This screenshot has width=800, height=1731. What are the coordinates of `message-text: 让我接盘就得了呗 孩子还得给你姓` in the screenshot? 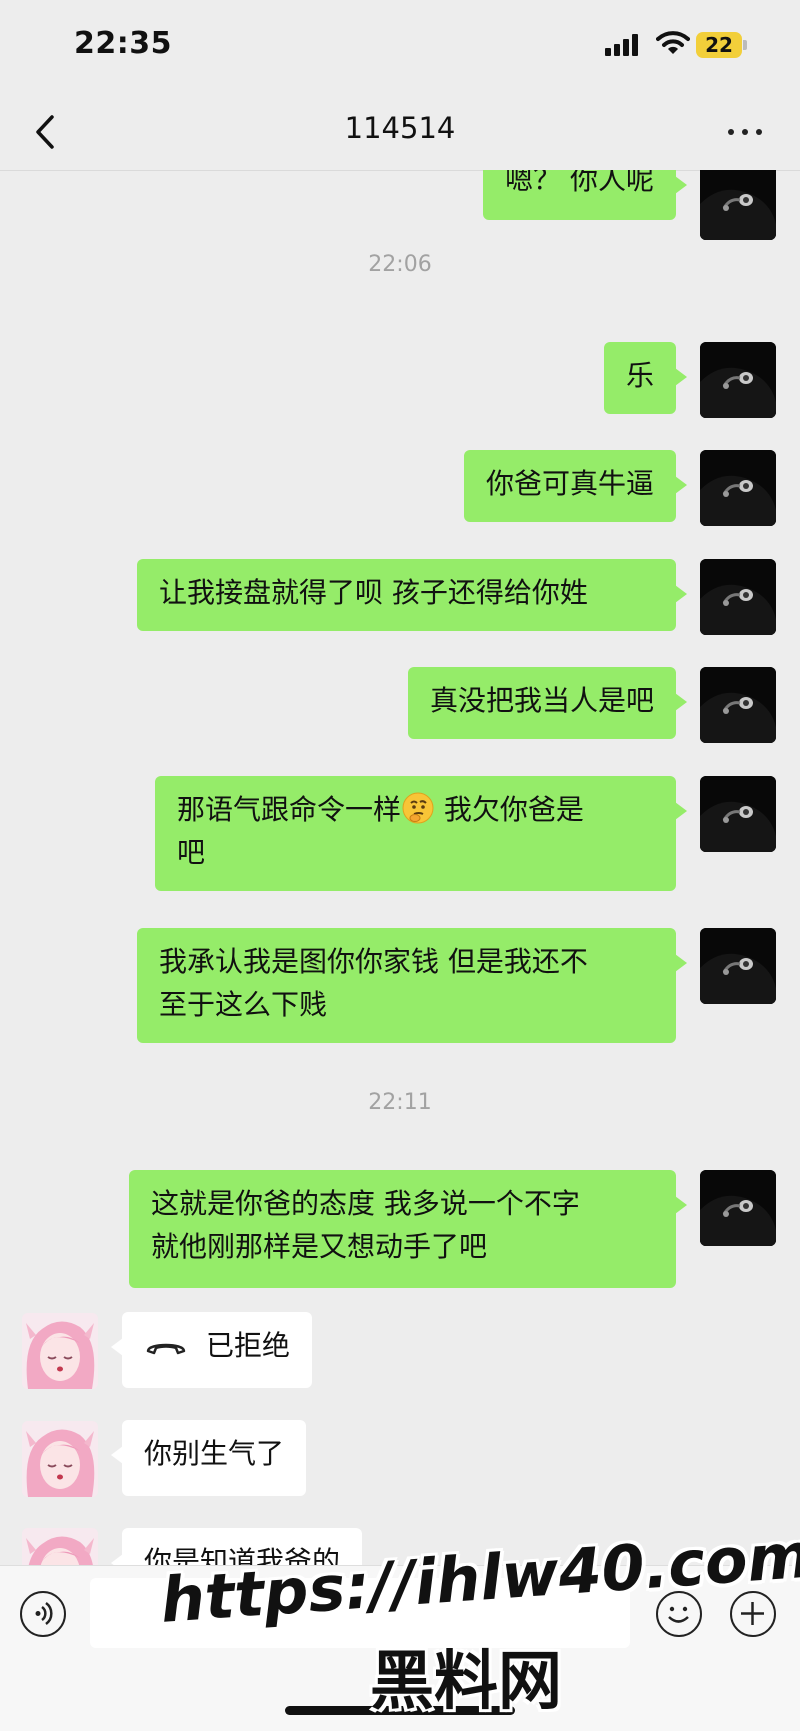 It's located at (373, 592).